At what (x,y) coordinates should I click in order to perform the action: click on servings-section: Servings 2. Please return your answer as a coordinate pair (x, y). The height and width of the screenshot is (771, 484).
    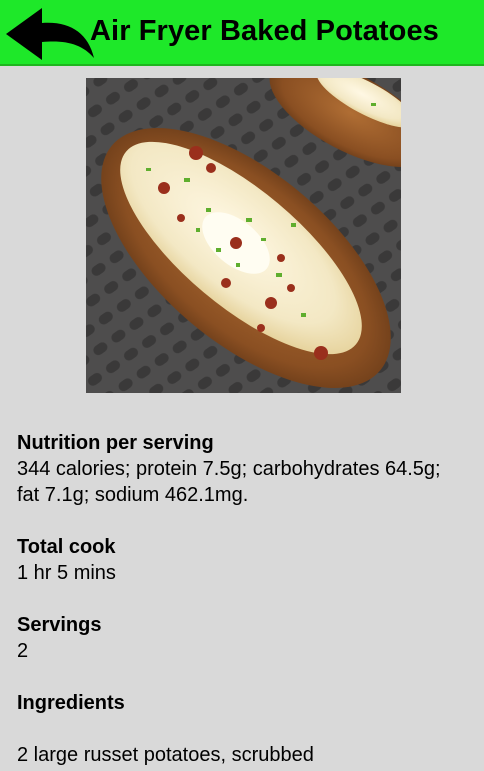
    Looking at the image, I should click on (242, 638).